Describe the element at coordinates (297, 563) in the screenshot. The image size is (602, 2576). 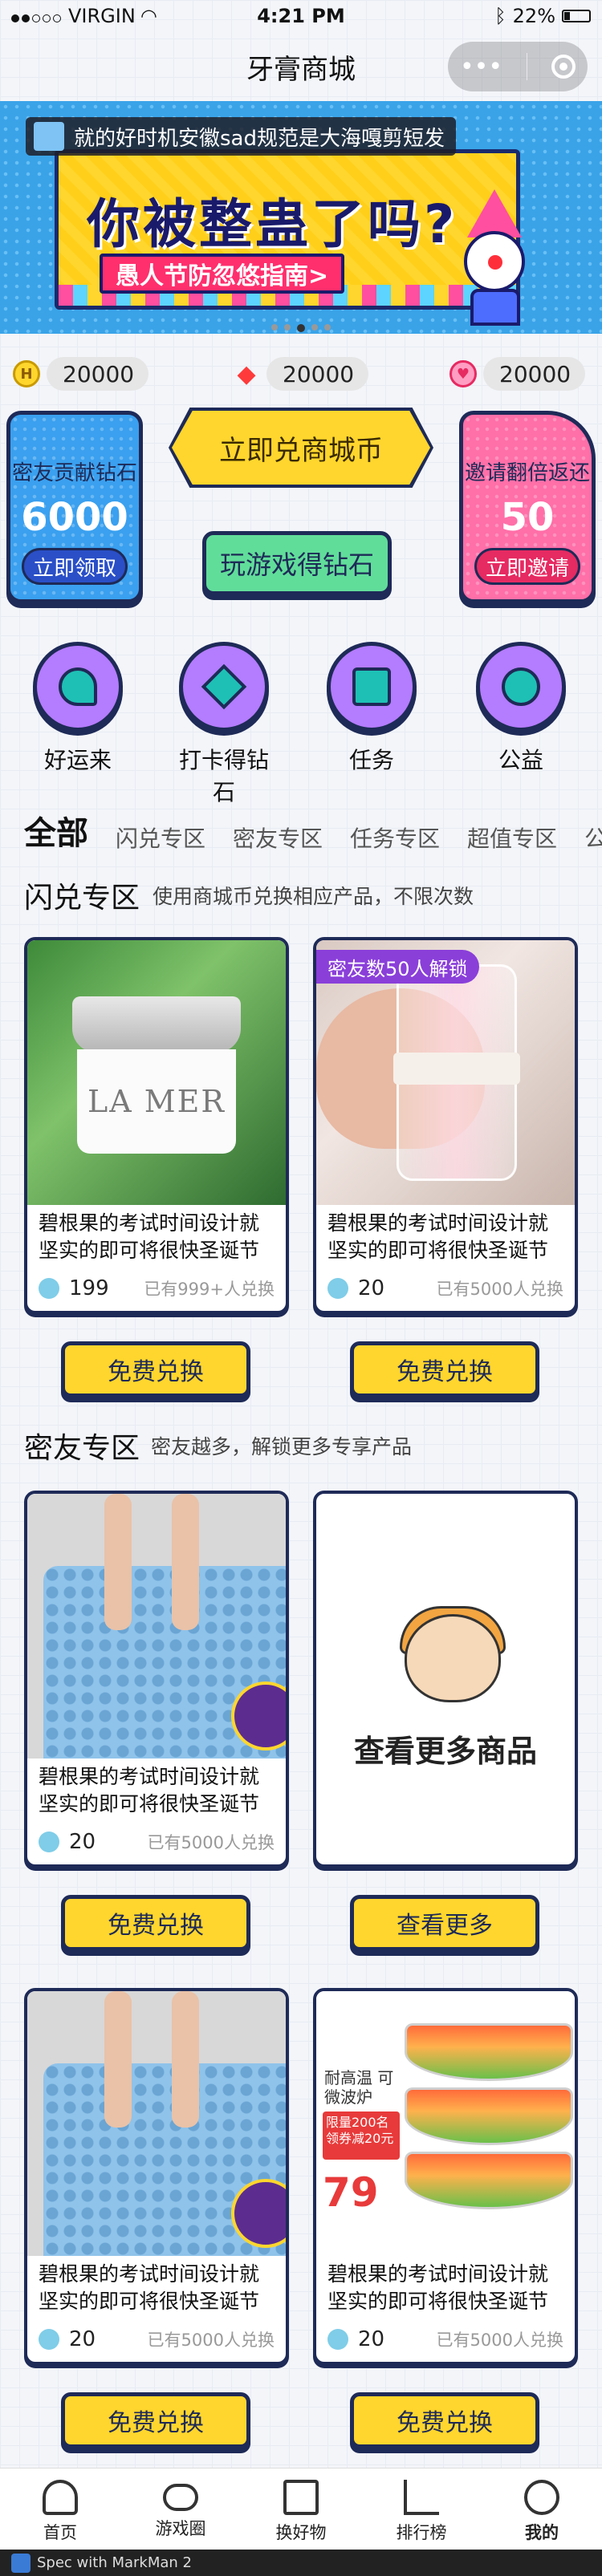
I see `play-game-button: 玩游戏得钻石` at that location.